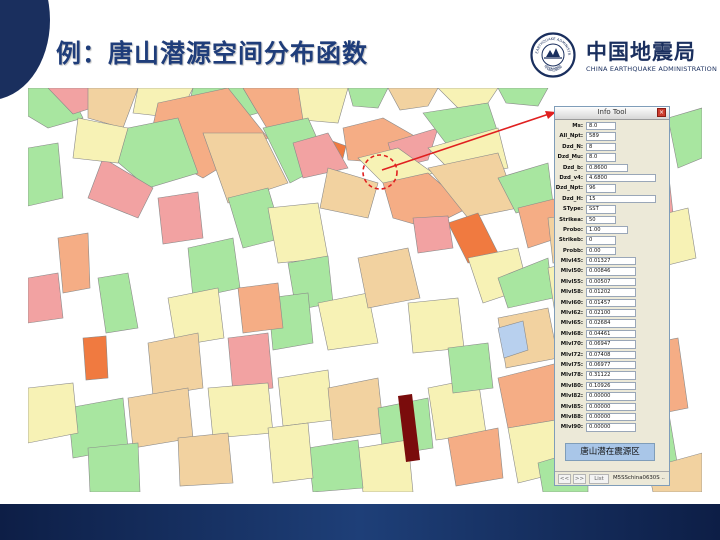 The width and height of the screenshot is (720, 540). I want to click on attribute-value-field: 96, so click(601, 188).